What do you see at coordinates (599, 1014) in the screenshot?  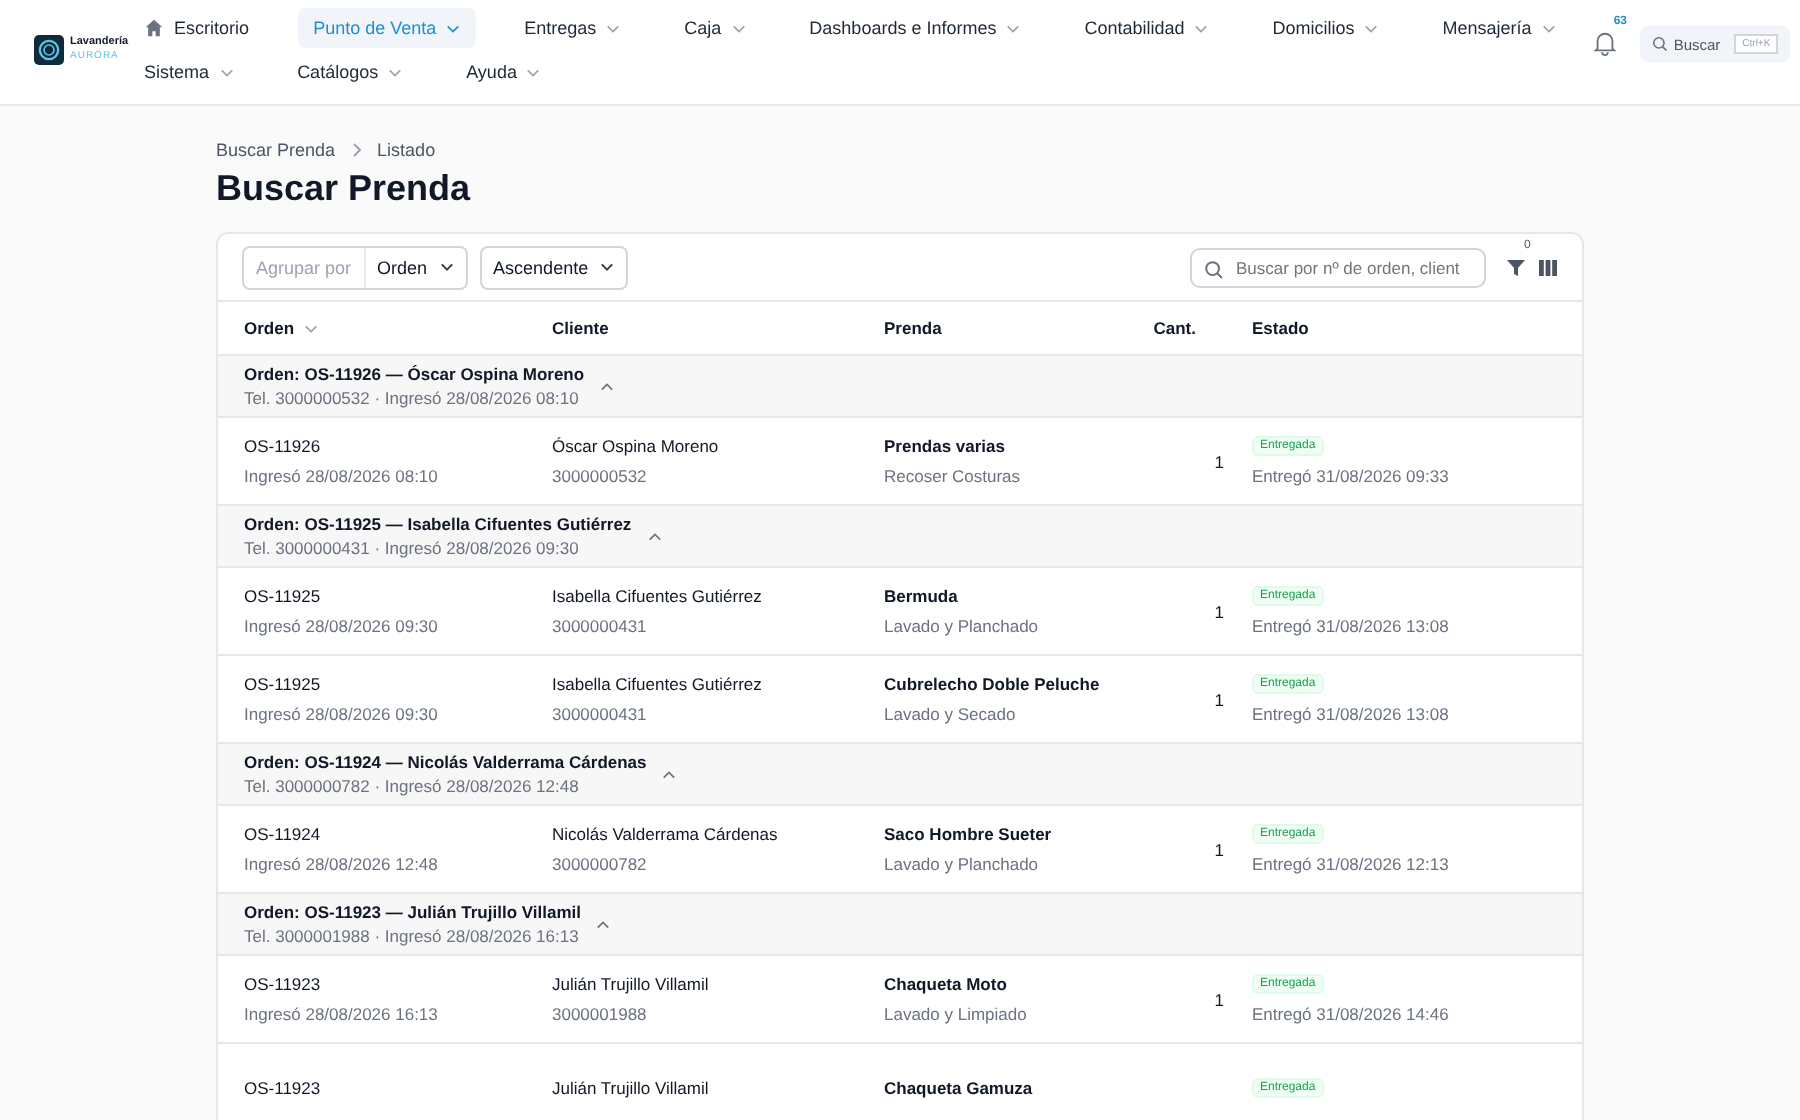 I see `client-phone: 3000001988` at bounding box center [599, 1014].